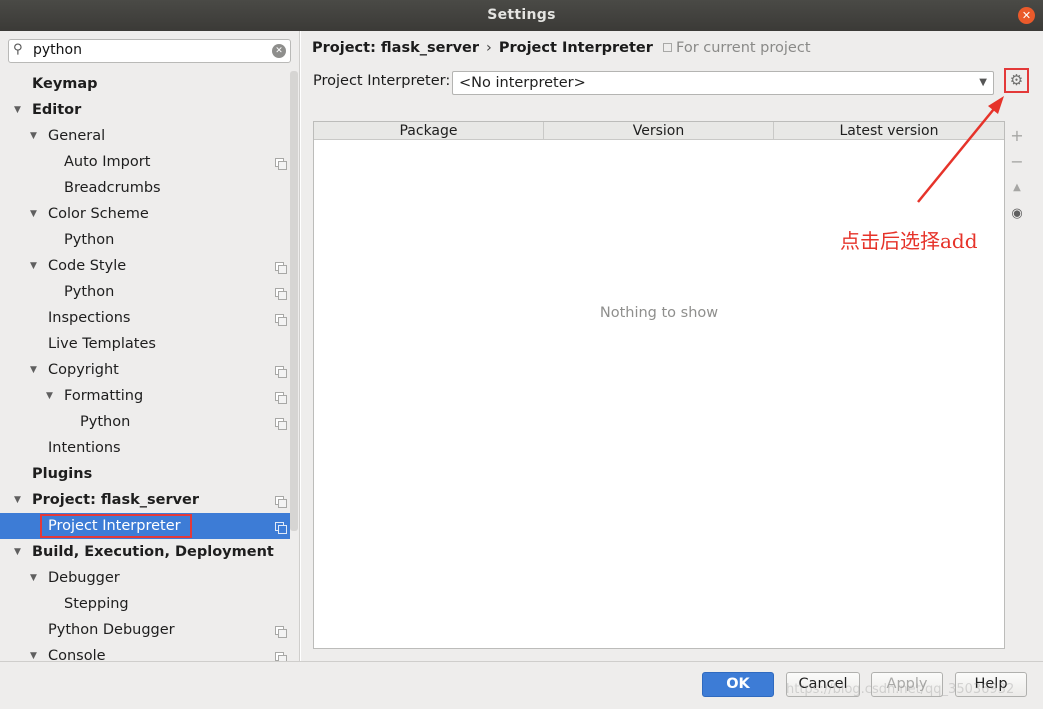 This screenshot has width=1043, height=709. Describe the element at coordinates (294, 301) in the screenshot. I see `sidebar-scrollbar` at that location.